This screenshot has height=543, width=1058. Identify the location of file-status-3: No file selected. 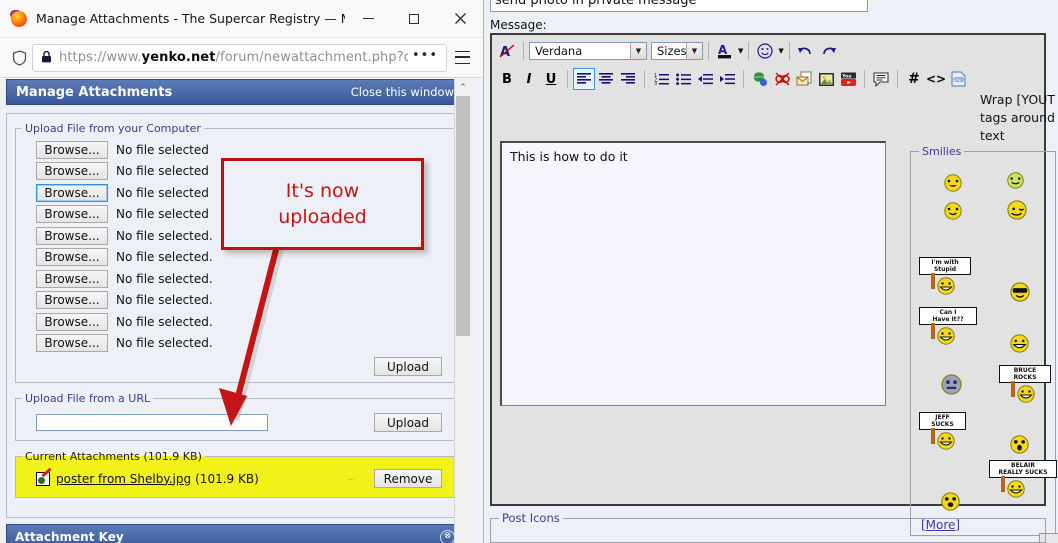
(162, 192).